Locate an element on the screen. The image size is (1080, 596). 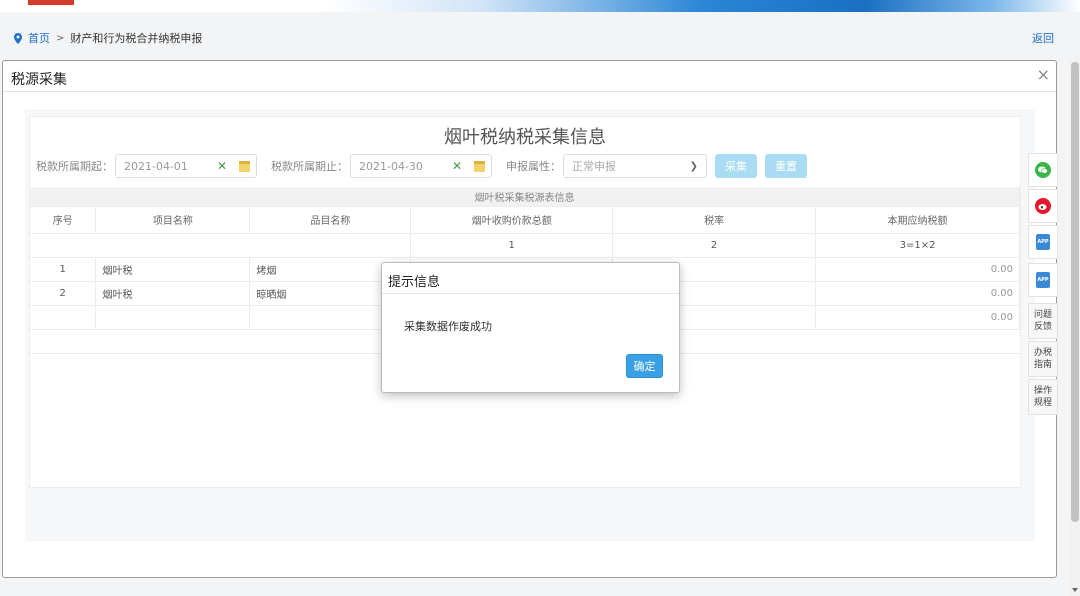
column-header: 烟叶收购价款总额 is located at coordinates (512, 220).